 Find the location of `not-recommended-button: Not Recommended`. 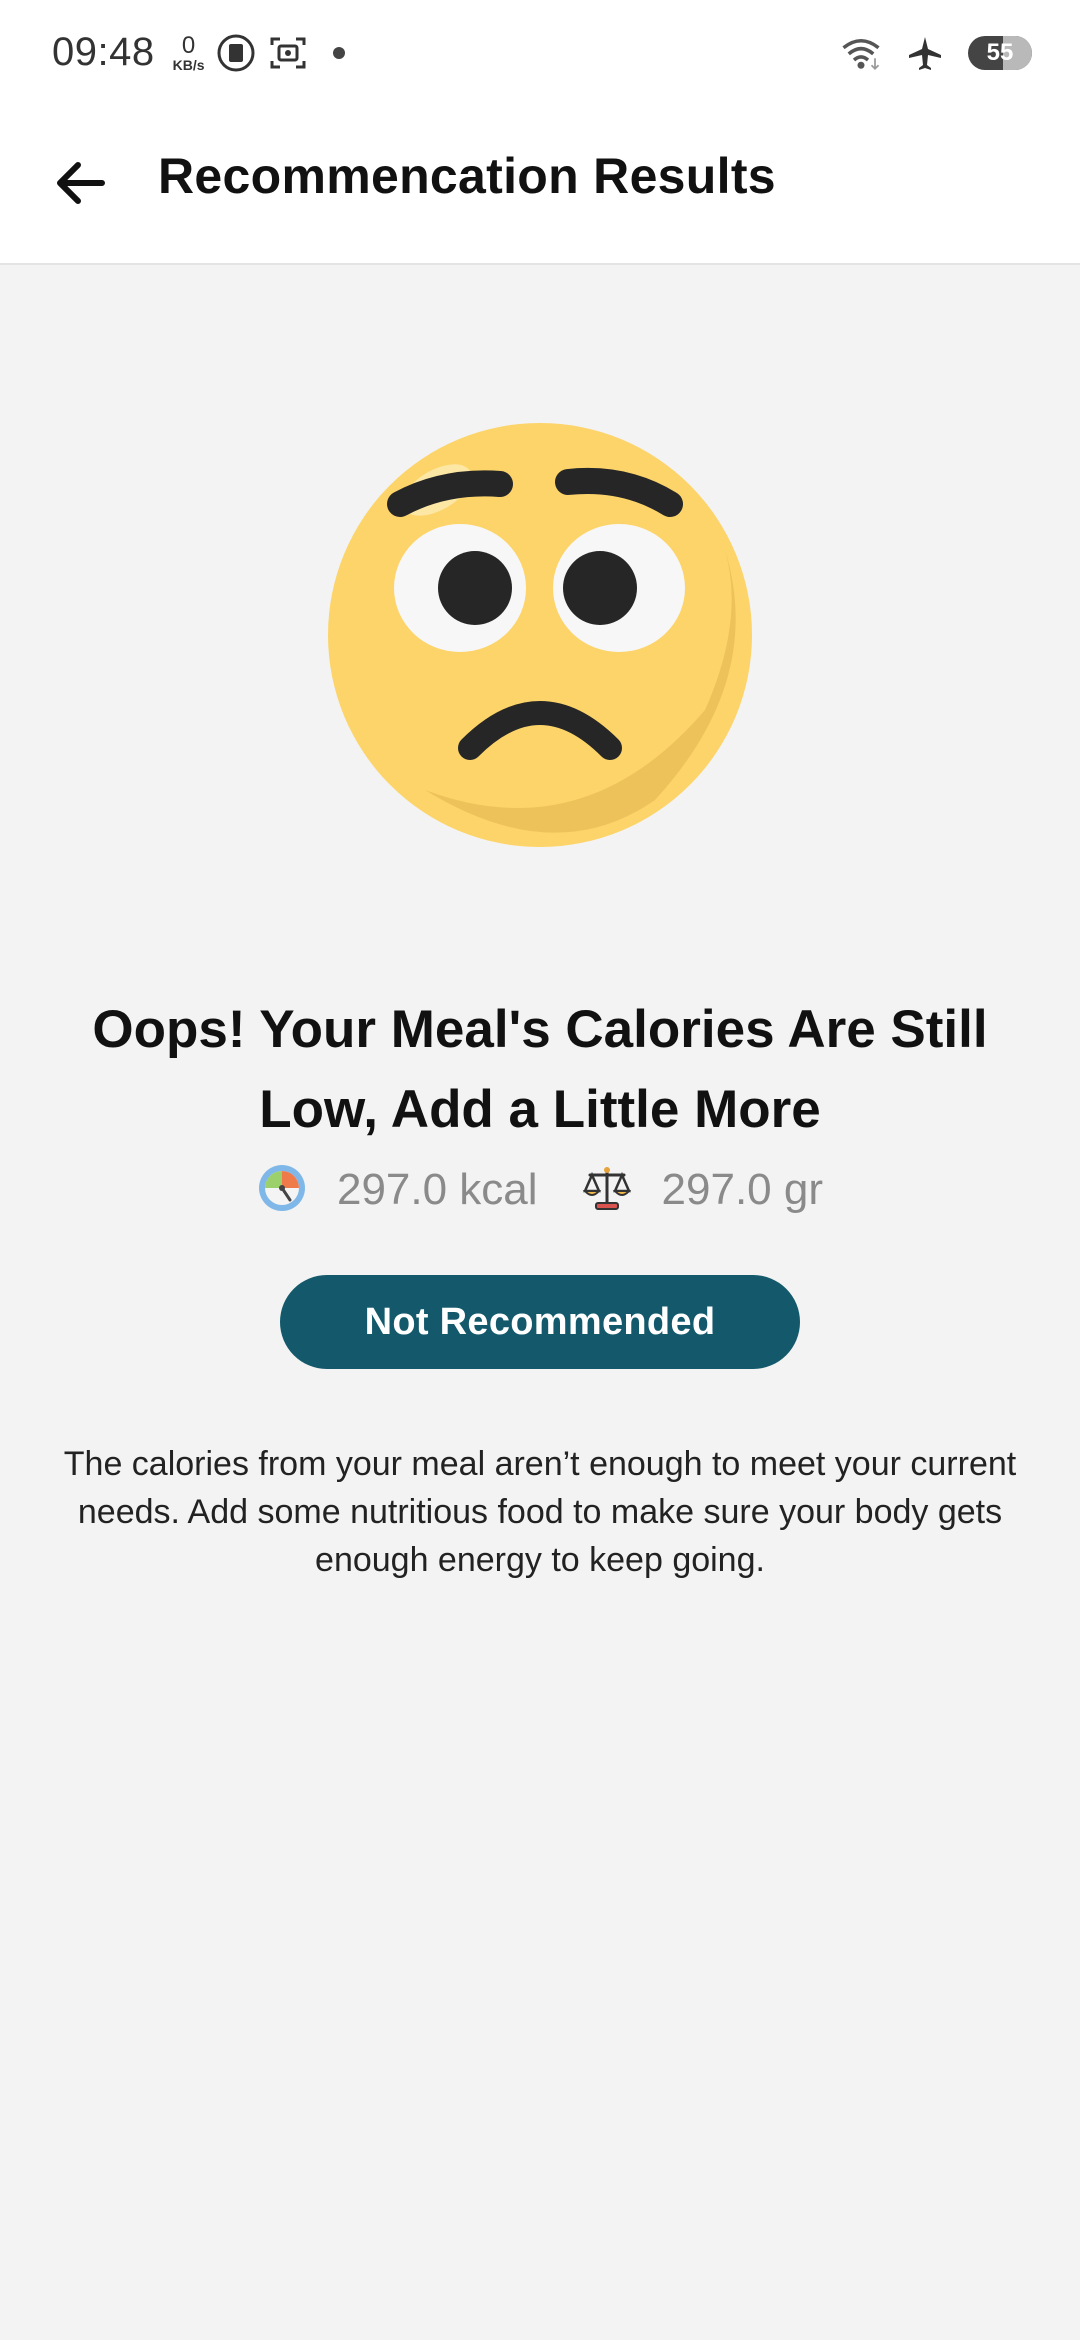

not-recommended-button: Not Recommended is located at coordinates (540, 1322).